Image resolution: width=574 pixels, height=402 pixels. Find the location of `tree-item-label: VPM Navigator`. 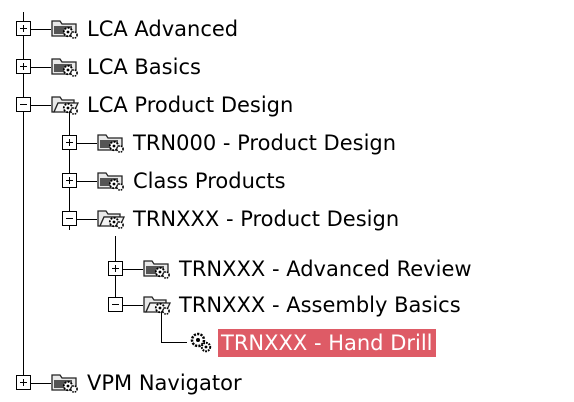

tree-item-label: VPM Navigator is located at coordinates (164, 383).